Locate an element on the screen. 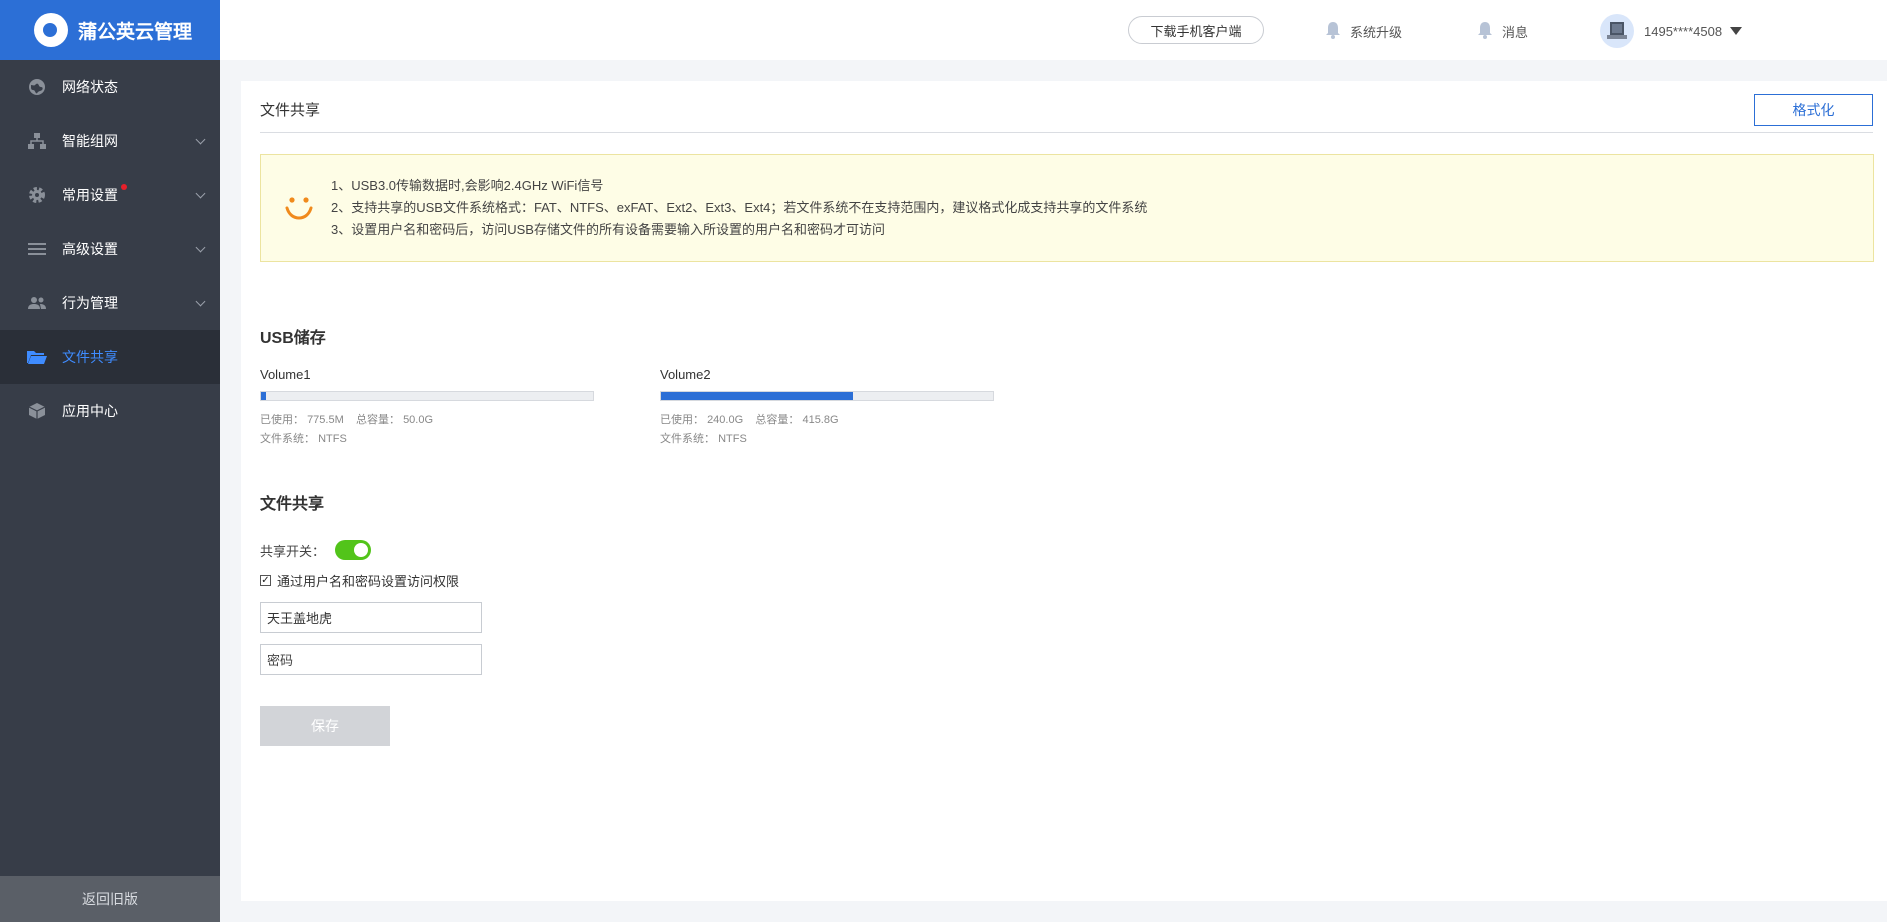 The height and width of the screenshot is (922, 1887). auth-checkbox-row: ✓ 通过用户名和密码设置访问权限 is located at coordinates (359, 580).